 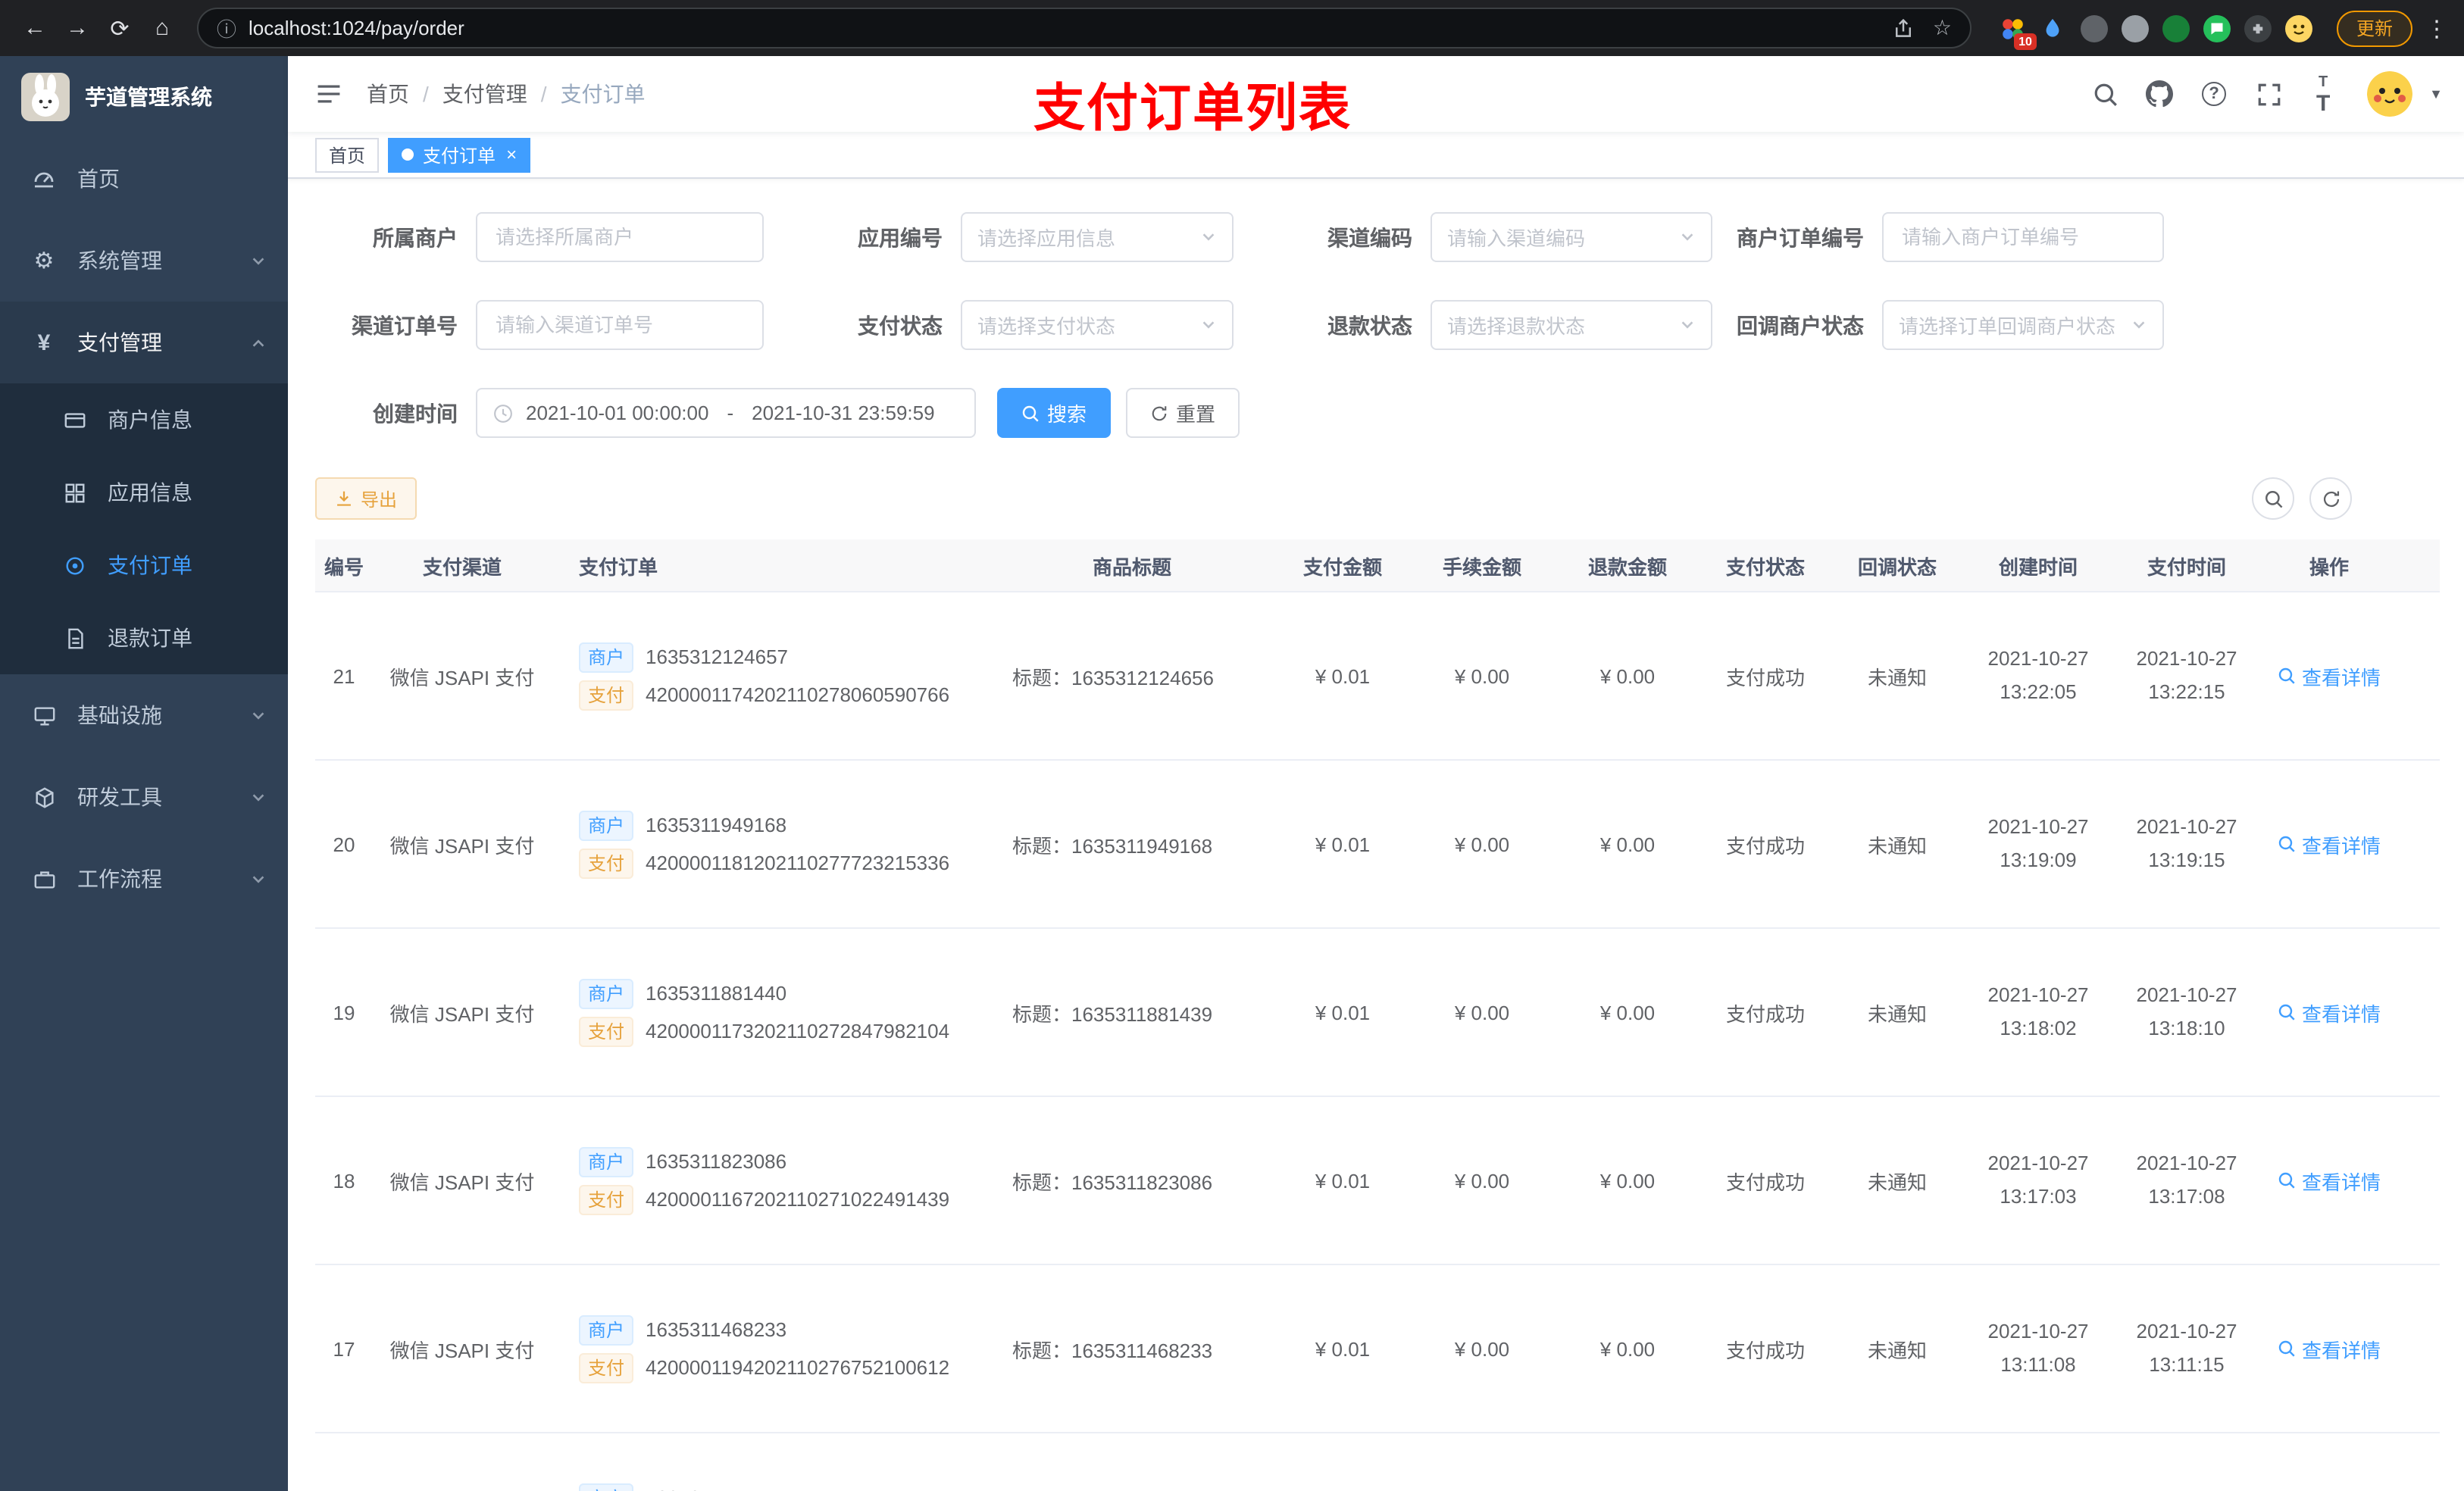 What do you see at coordinates (1067, 414) in the screenshot?
I see `search-button-label: 搜索` at bounding box center [1067, 414].